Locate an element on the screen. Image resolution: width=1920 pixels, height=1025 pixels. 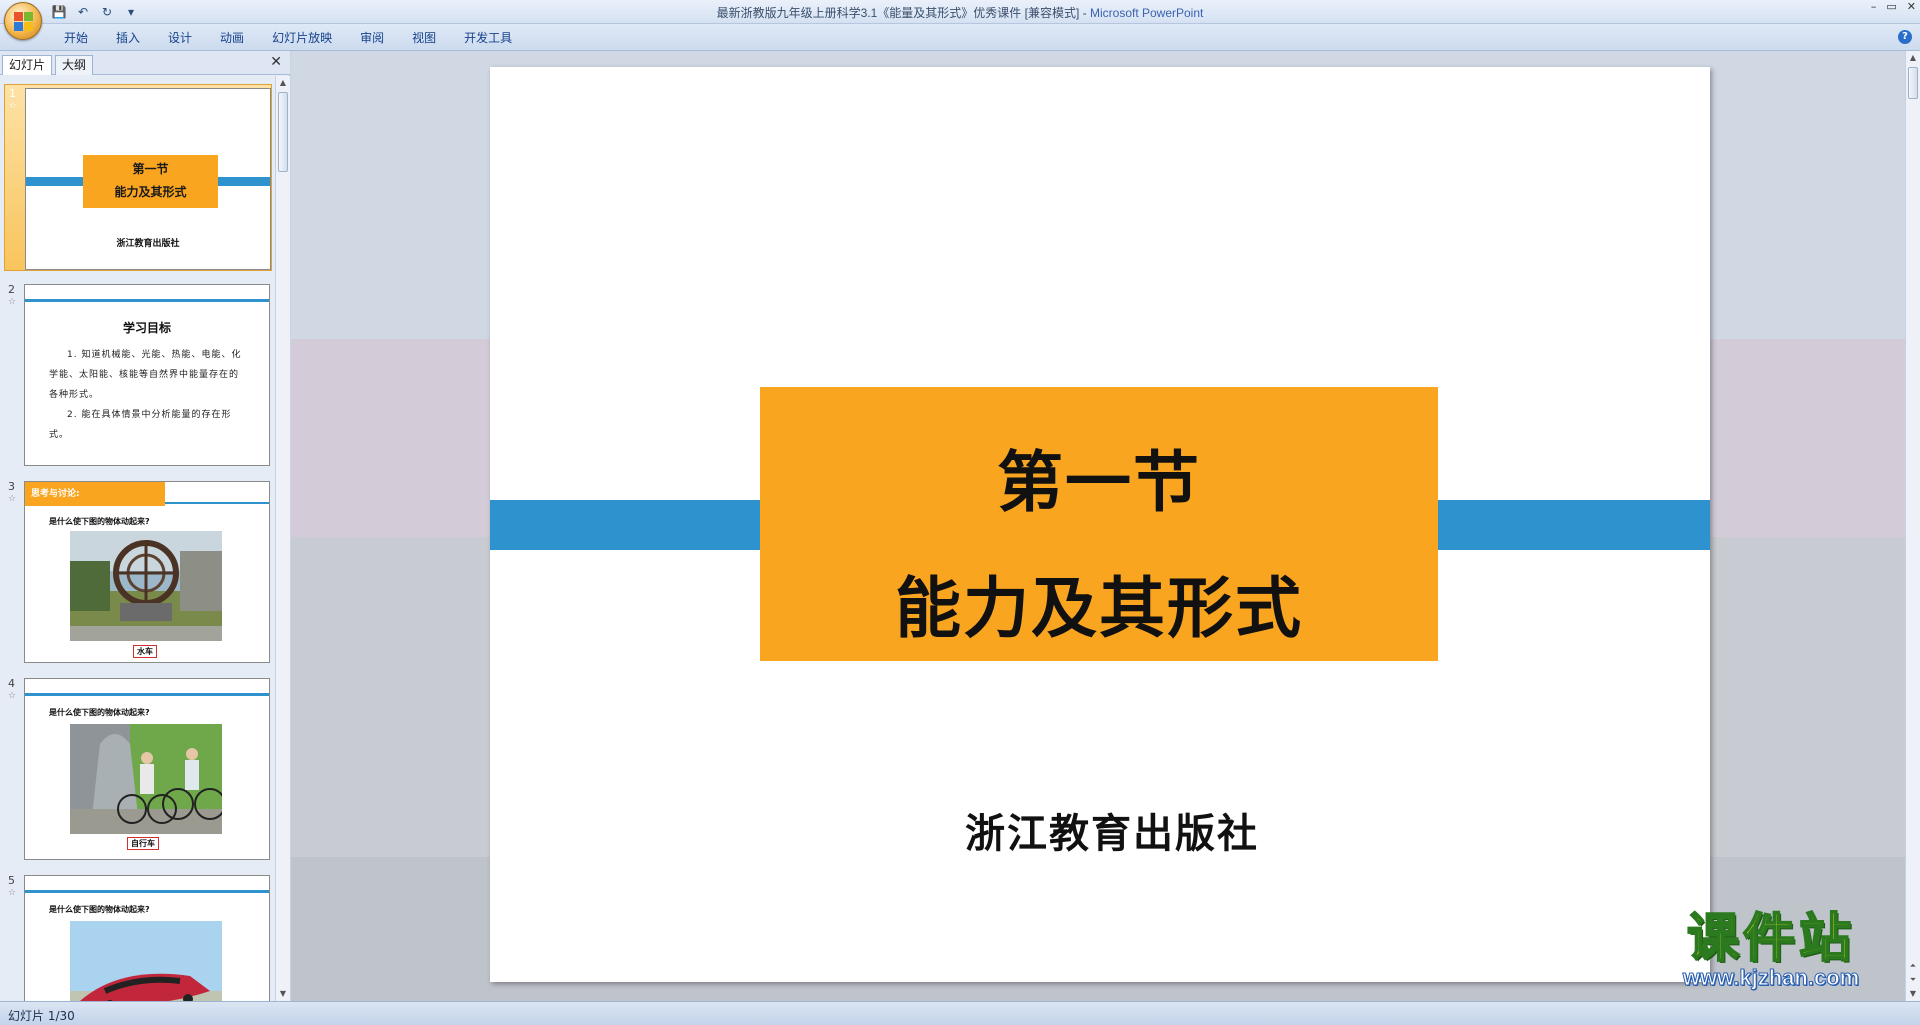
document-title: 最新浙教版九年级上册科学3.1《能量及其形式》优秀课件 [兼容模式] is located at coordinates (898, 13).